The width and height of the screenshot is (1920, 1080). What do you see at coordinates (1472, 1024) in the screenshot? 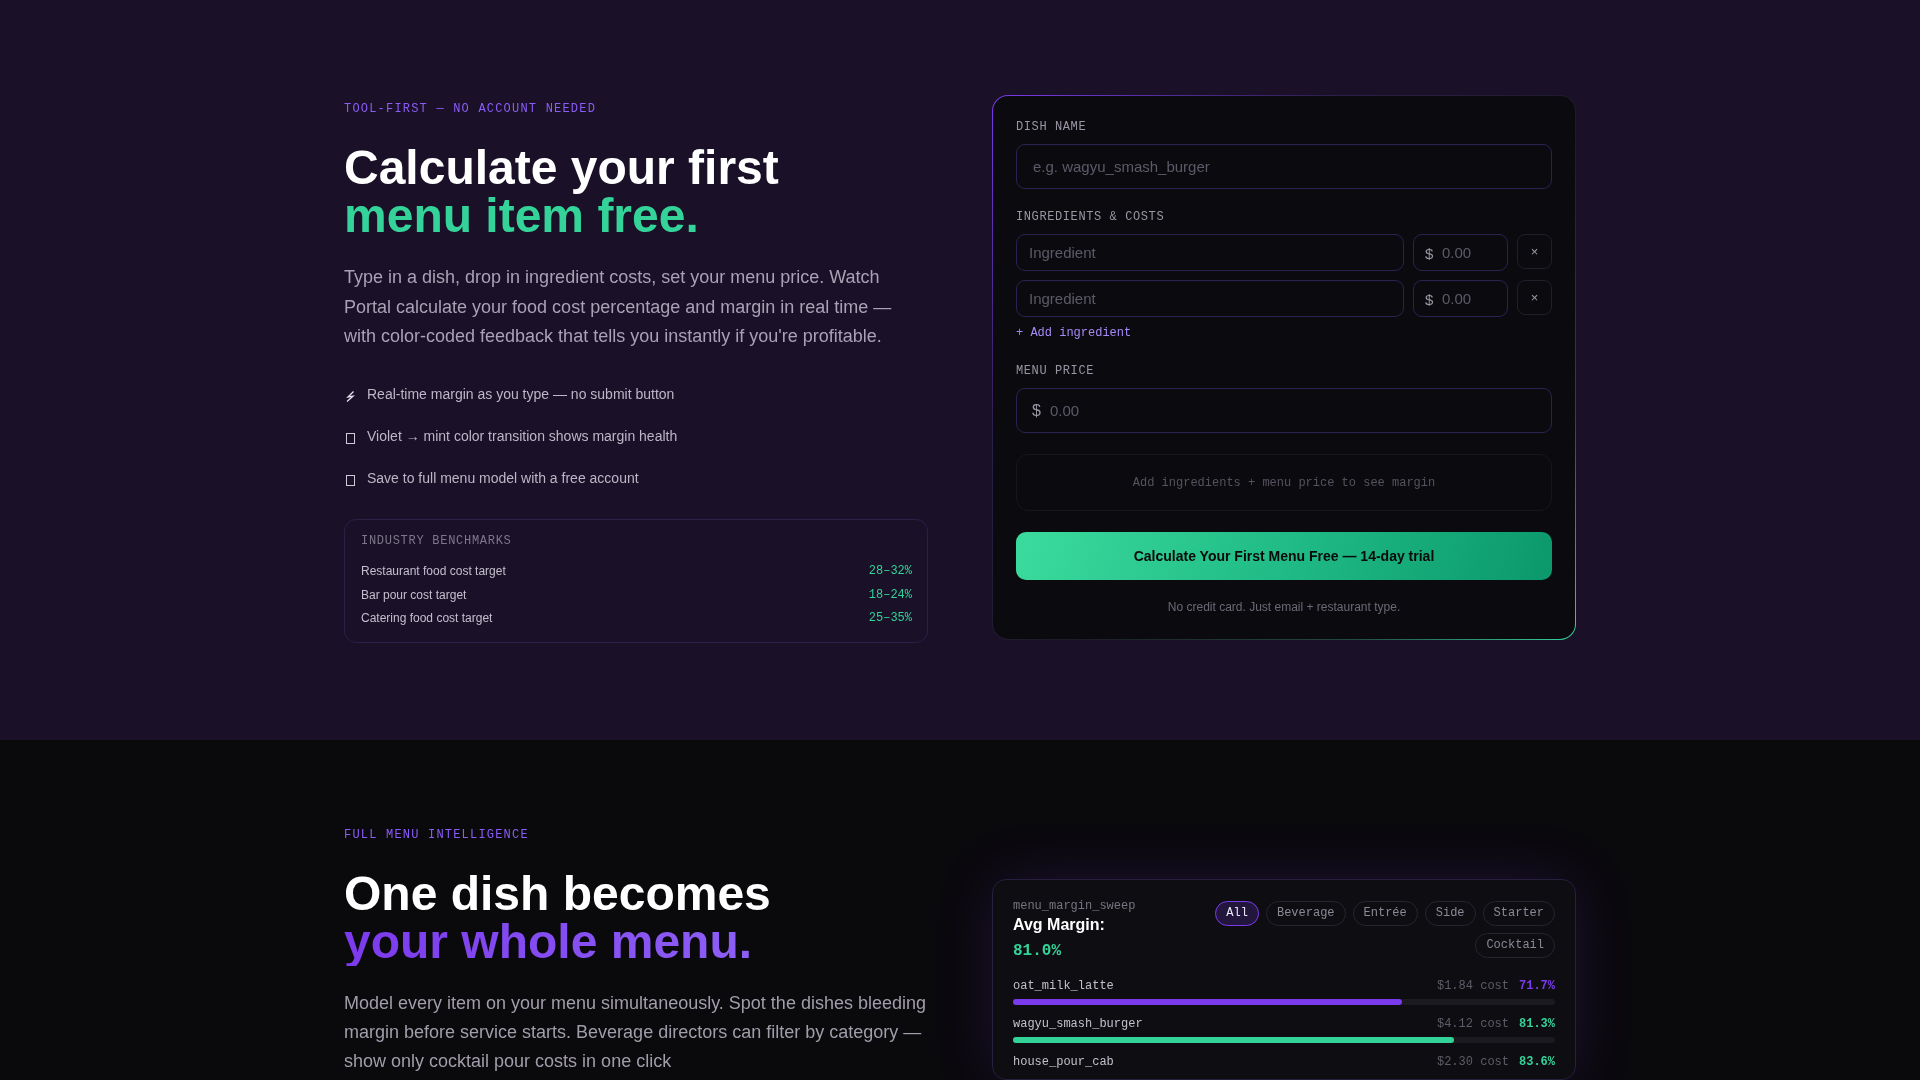
I see `dish-cost: $4.12 cost` at bounding box center [1472, 1024].